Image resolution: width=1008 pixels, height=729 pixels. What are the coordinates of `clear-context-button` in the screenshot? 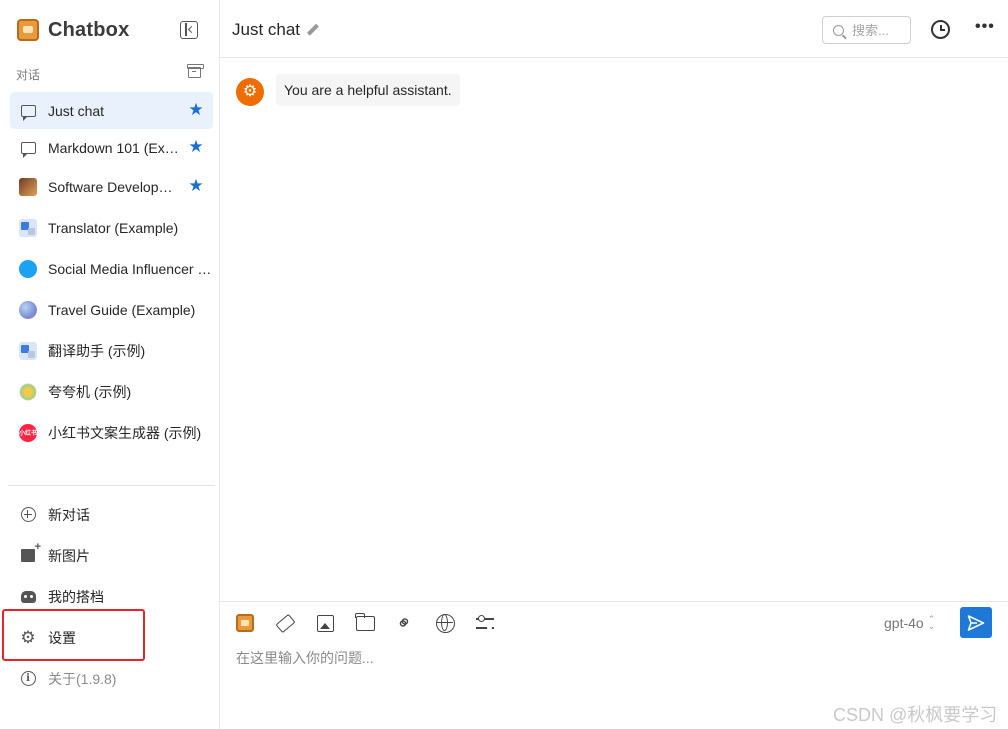 It's located at (285, 623).